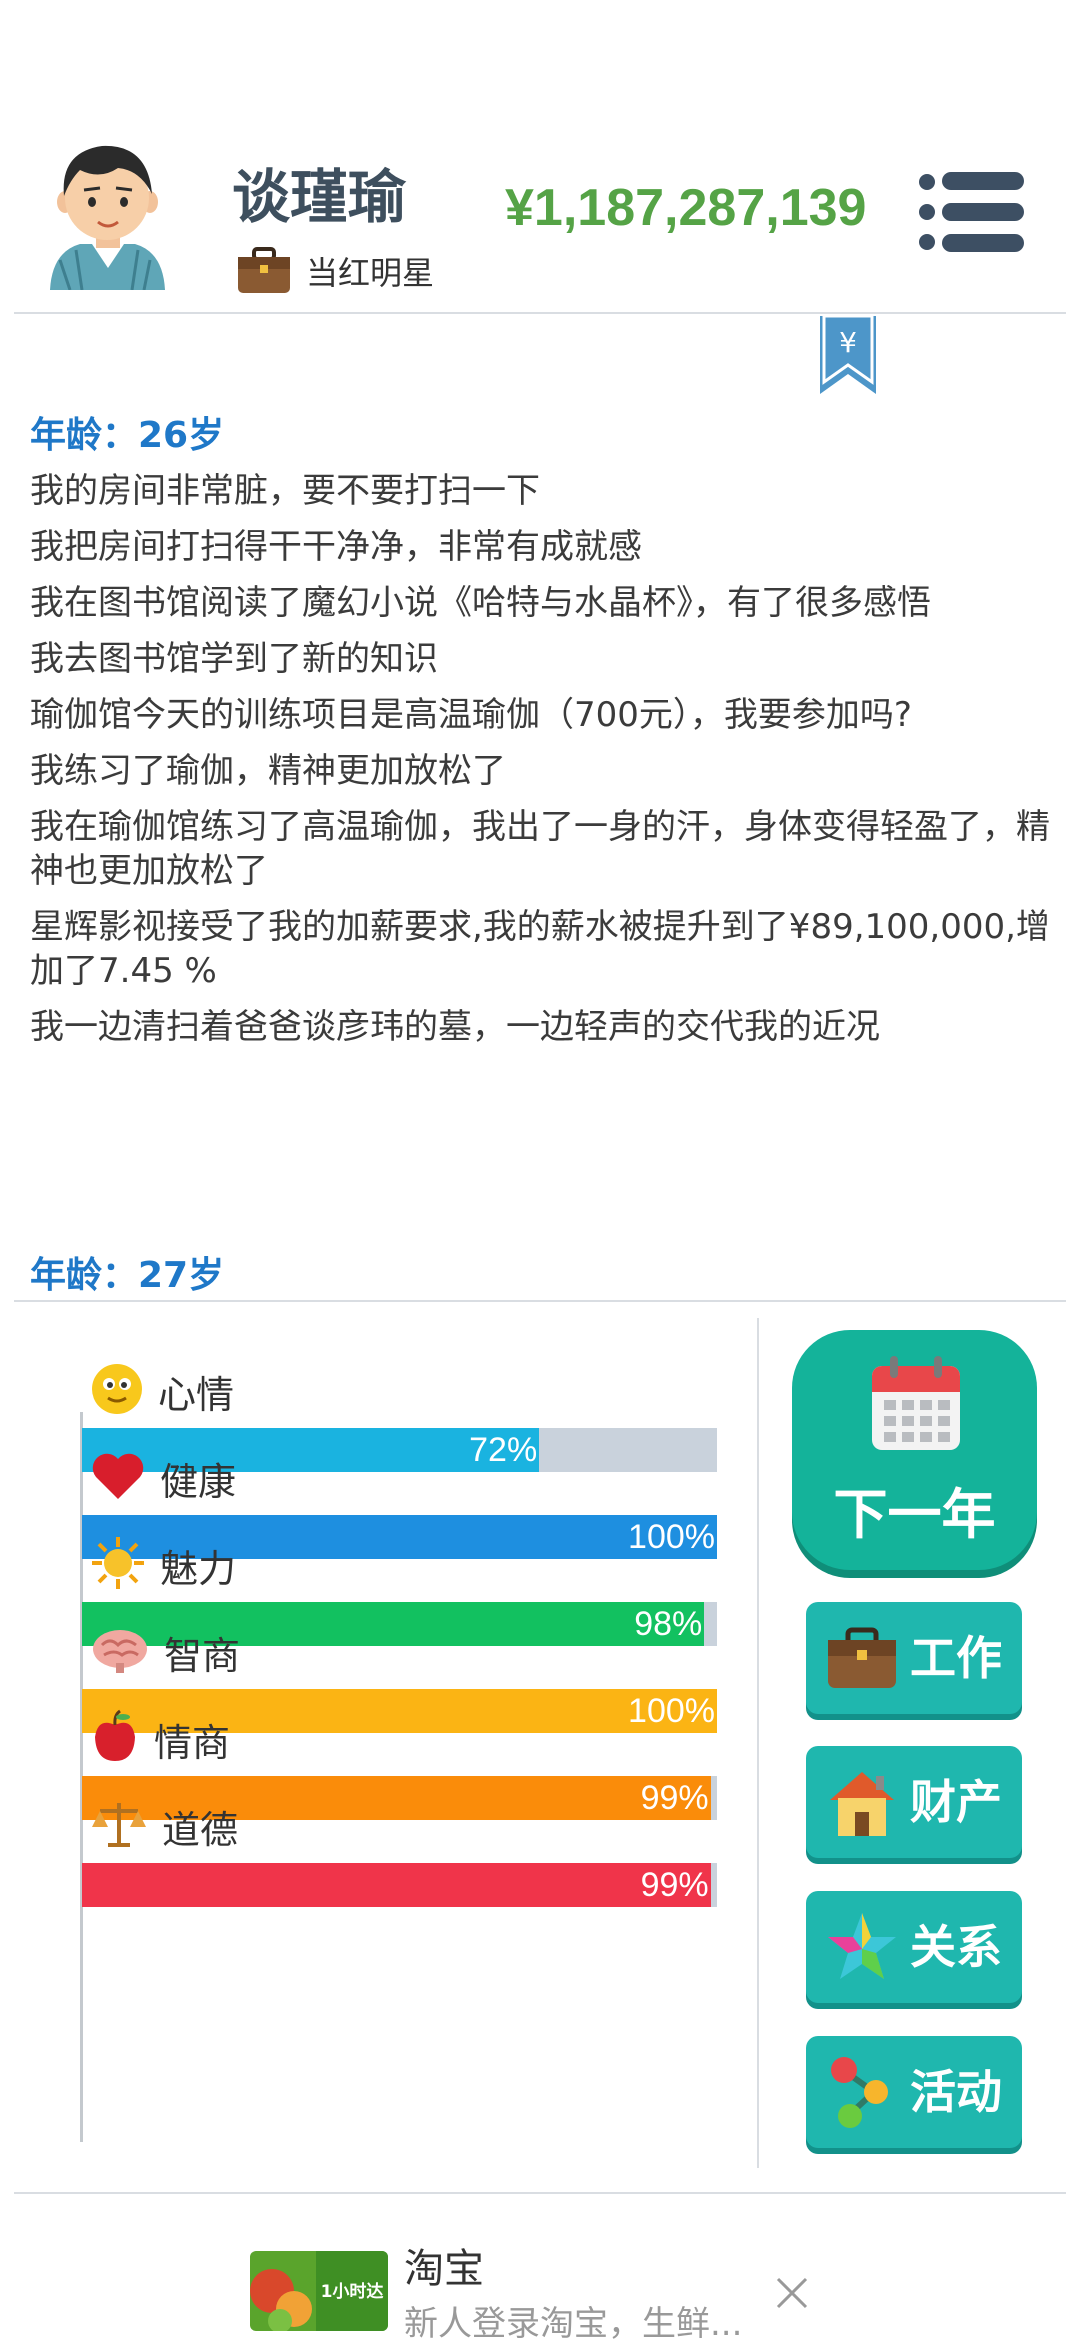 The image size is (1080, 2345). I want to click on stat-label-row: 心情, so click(162, 1391).